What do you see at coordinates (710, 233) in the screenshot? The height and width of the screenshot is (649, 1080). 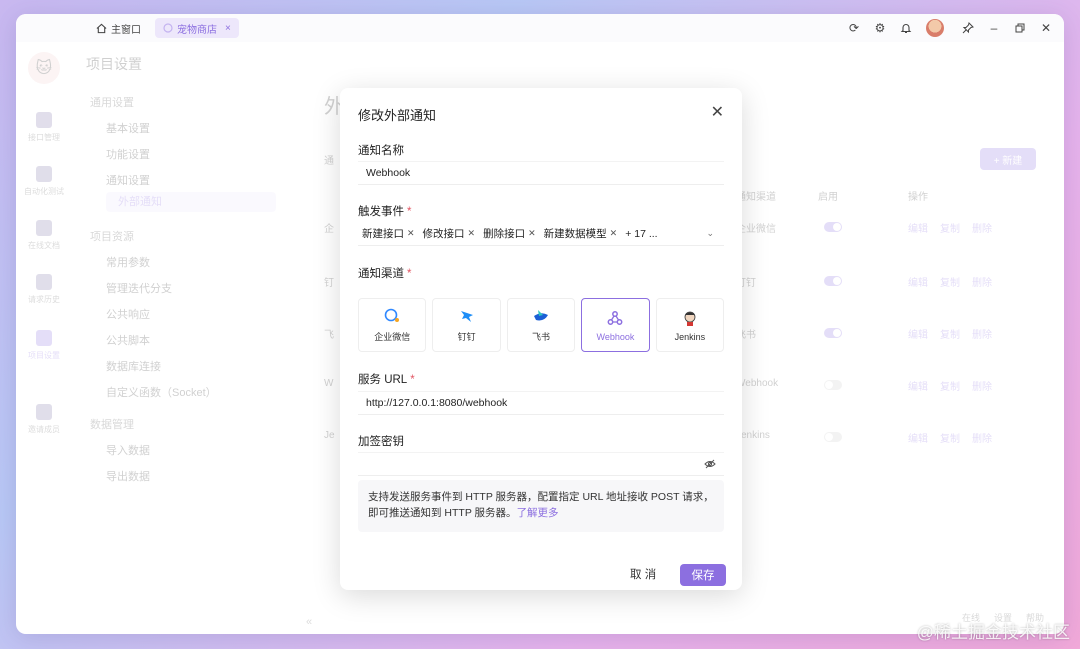 I see `chevron-down-icon: ⌄` at bounding box center [710, 233].